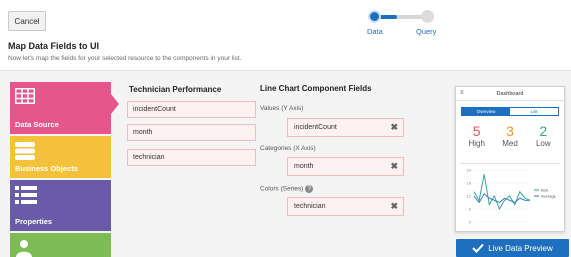 This screenshot has width=571, height=257. What do you see at coordinates (543, 131) in the screenshot?
I see `kpi-value: 2` at bounding box center [543, 131].